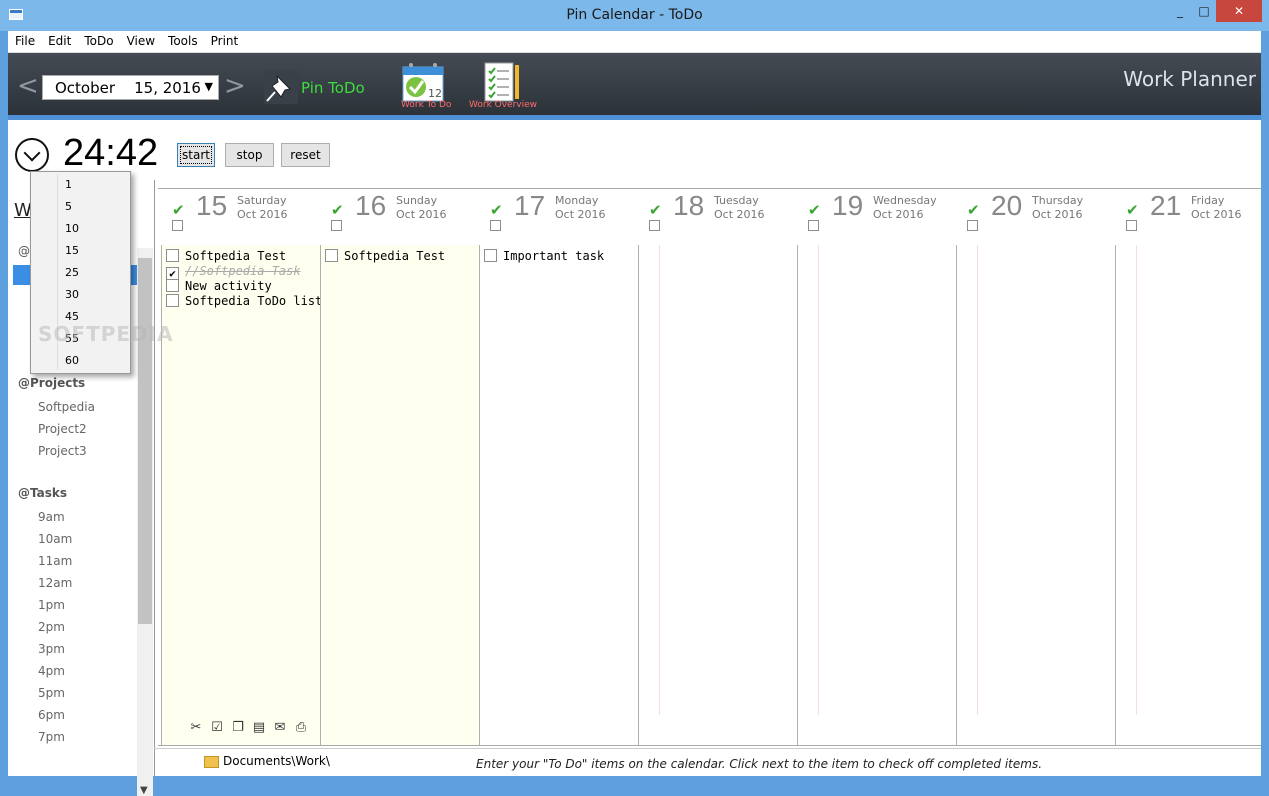 This screenshot has width=1269, height=796. Describe the element at coordinates (426, 105) in the screenshot. I see `work-todo-label: Work To Do` at that location.